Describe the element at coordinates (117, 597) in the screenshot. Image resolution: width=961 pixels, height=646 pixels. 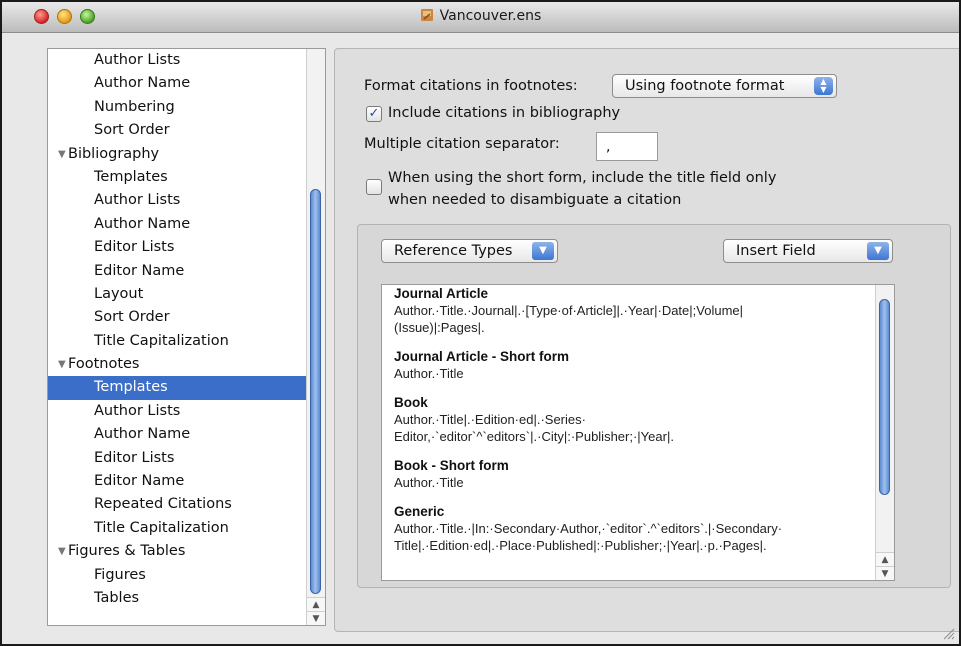
I see `sidebar-item-label: Tables` at that location.